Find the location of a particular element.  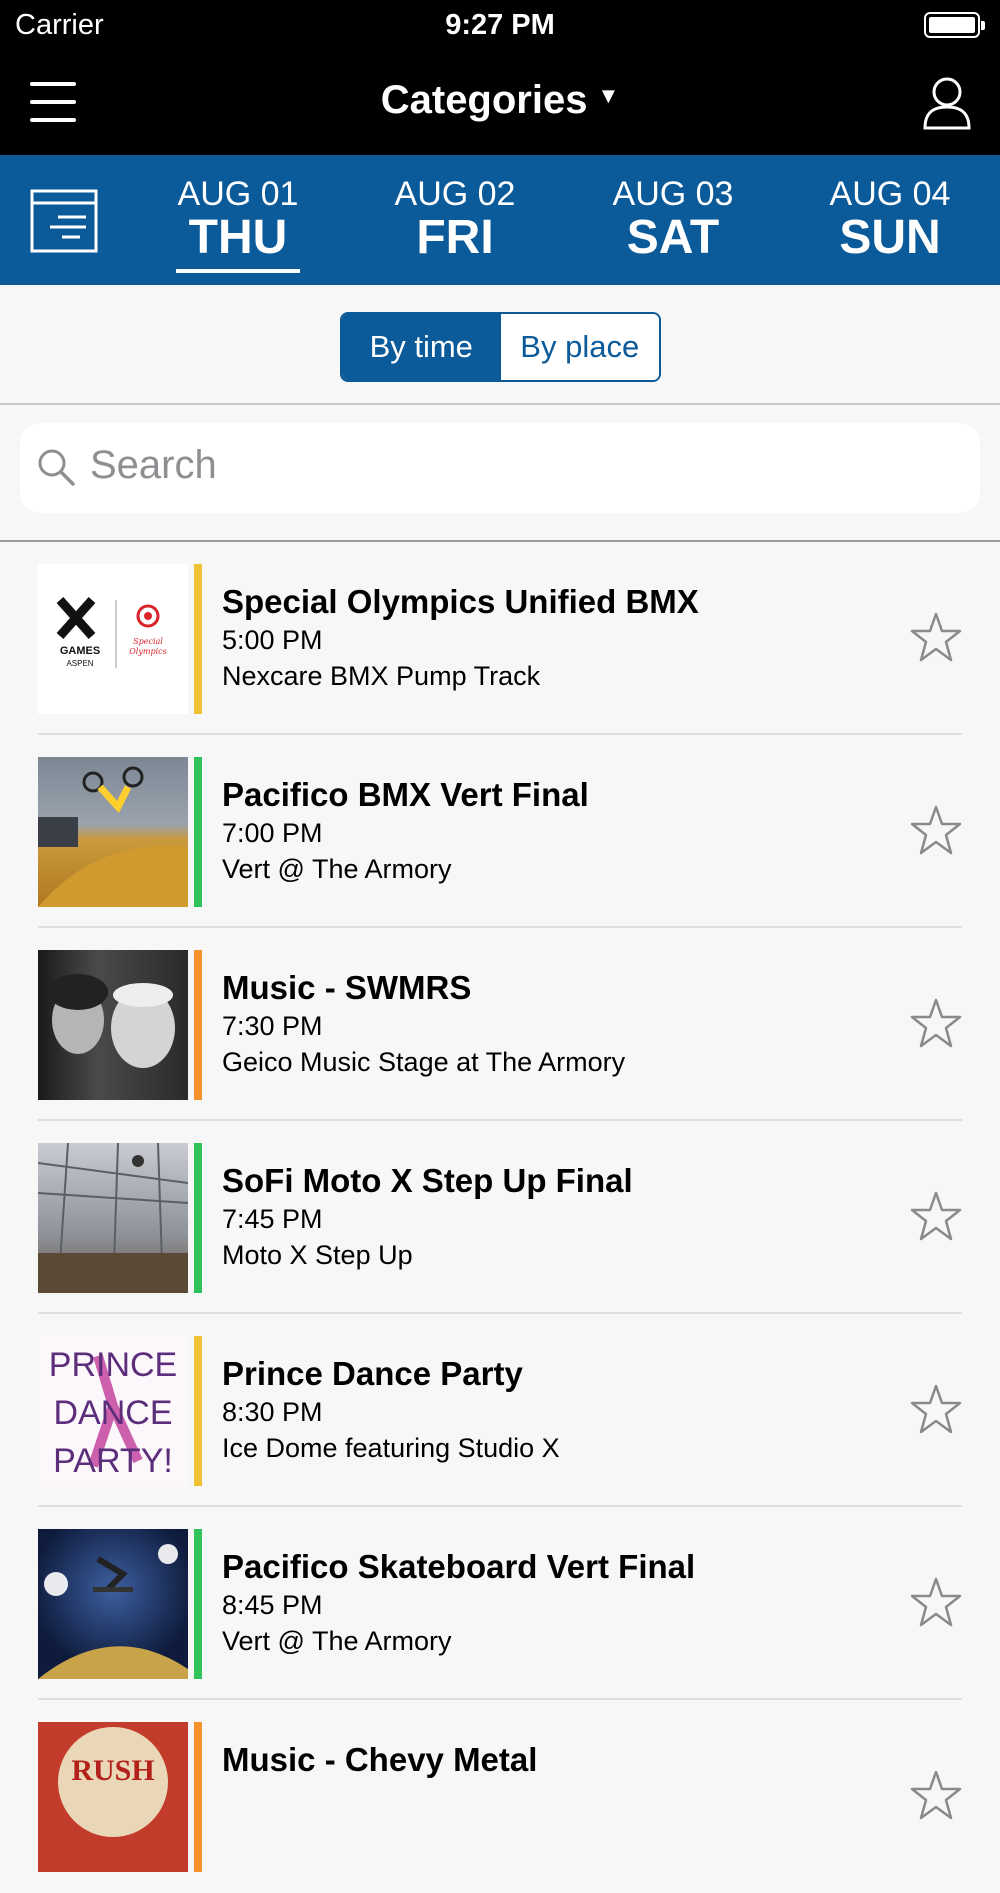

event-time: 7:00 PM is located at coordinates (272, 833).